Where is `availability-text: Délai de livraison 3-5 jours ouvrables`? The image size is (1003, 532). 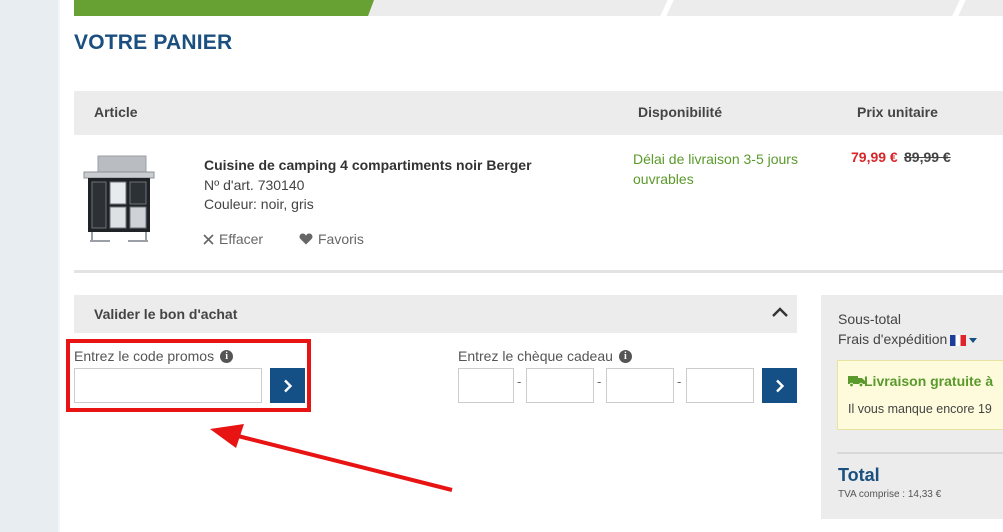 availability-text: Délai de livraison 3-5 jours ouvrables is located at coordinates (715, 169).